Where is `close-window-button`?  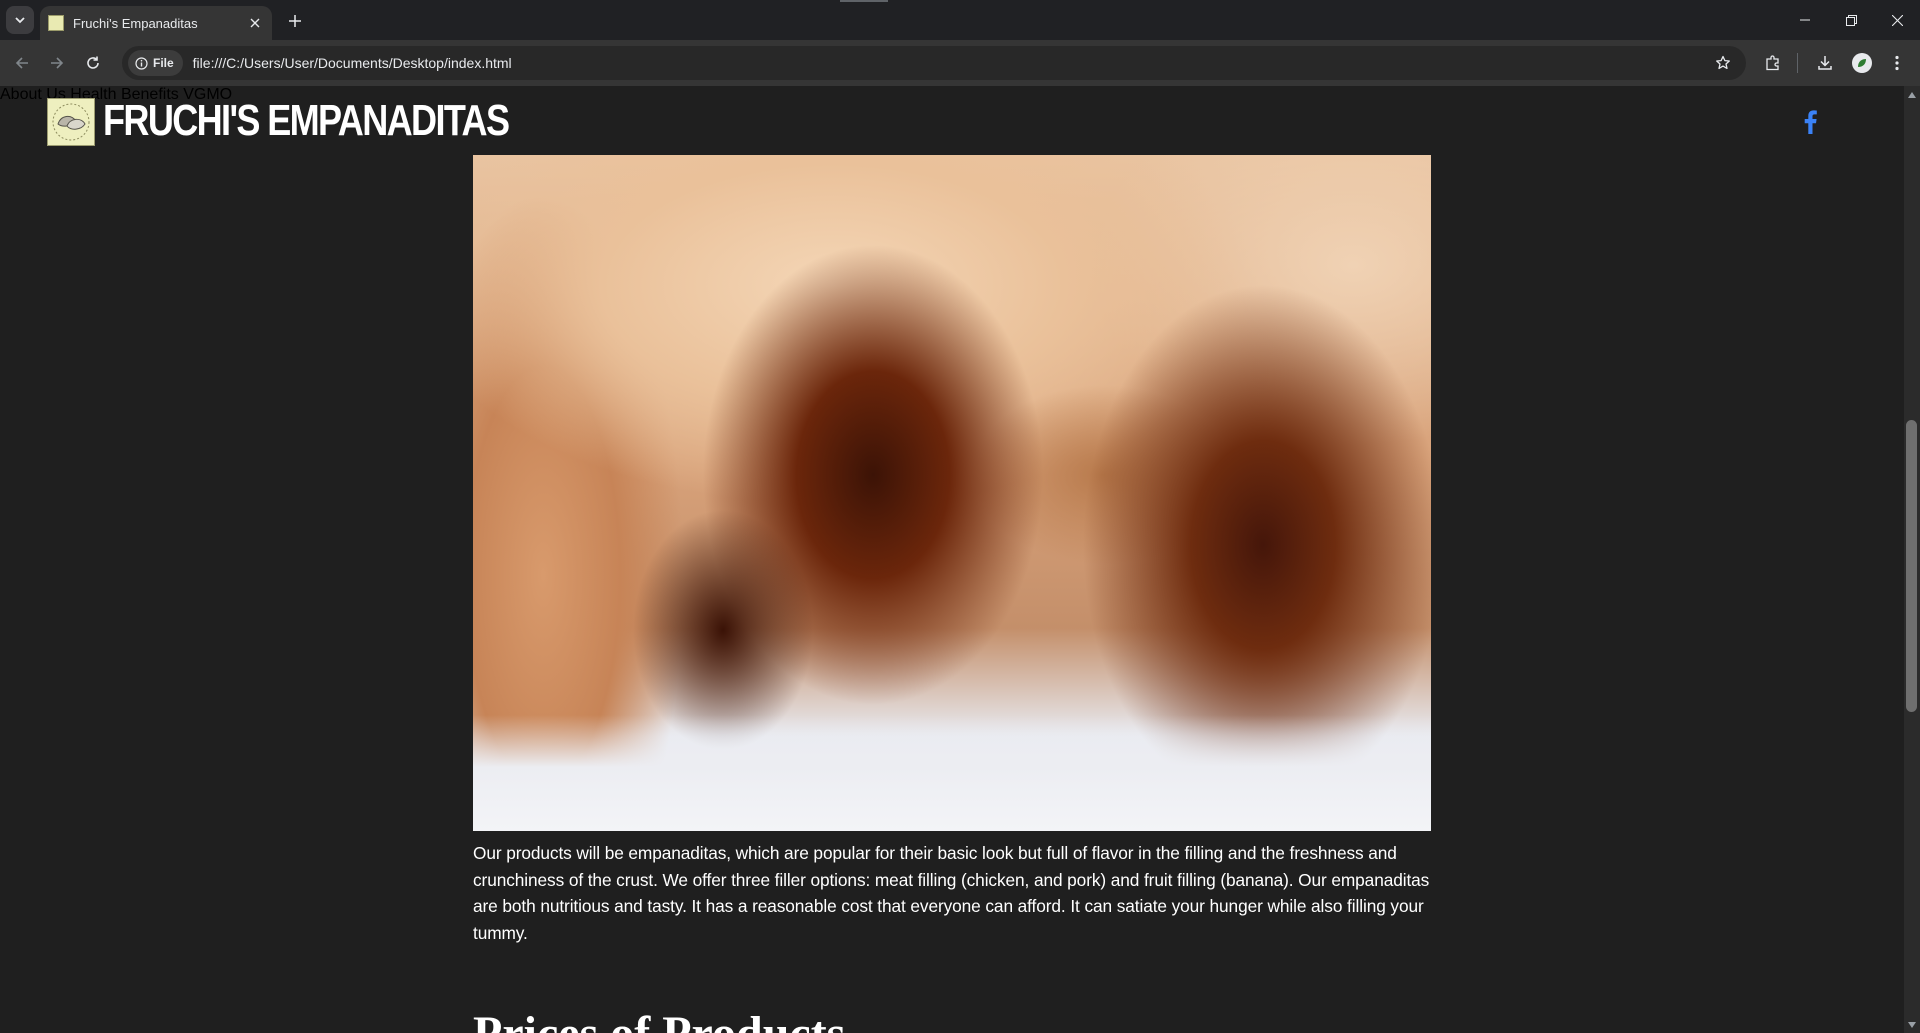 close-window-button is located at coordinates (1897, 20).